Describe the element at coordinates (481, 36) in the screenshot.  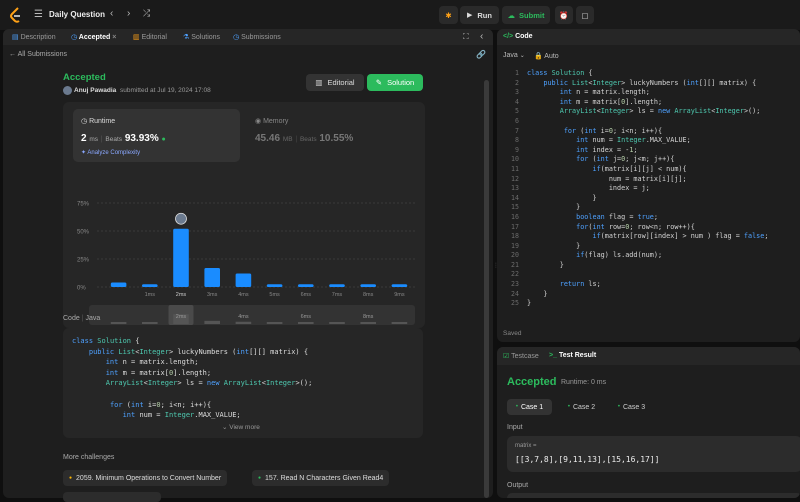
I see `collapse-icon: ‹` at that location.